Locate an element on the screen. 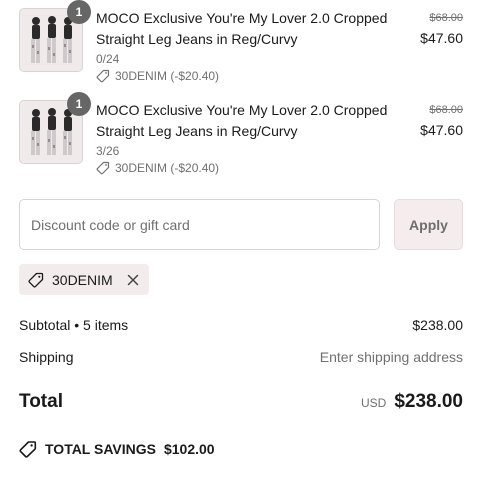  total-row: Total USD $238.00 is located at coordinates (241, 402).